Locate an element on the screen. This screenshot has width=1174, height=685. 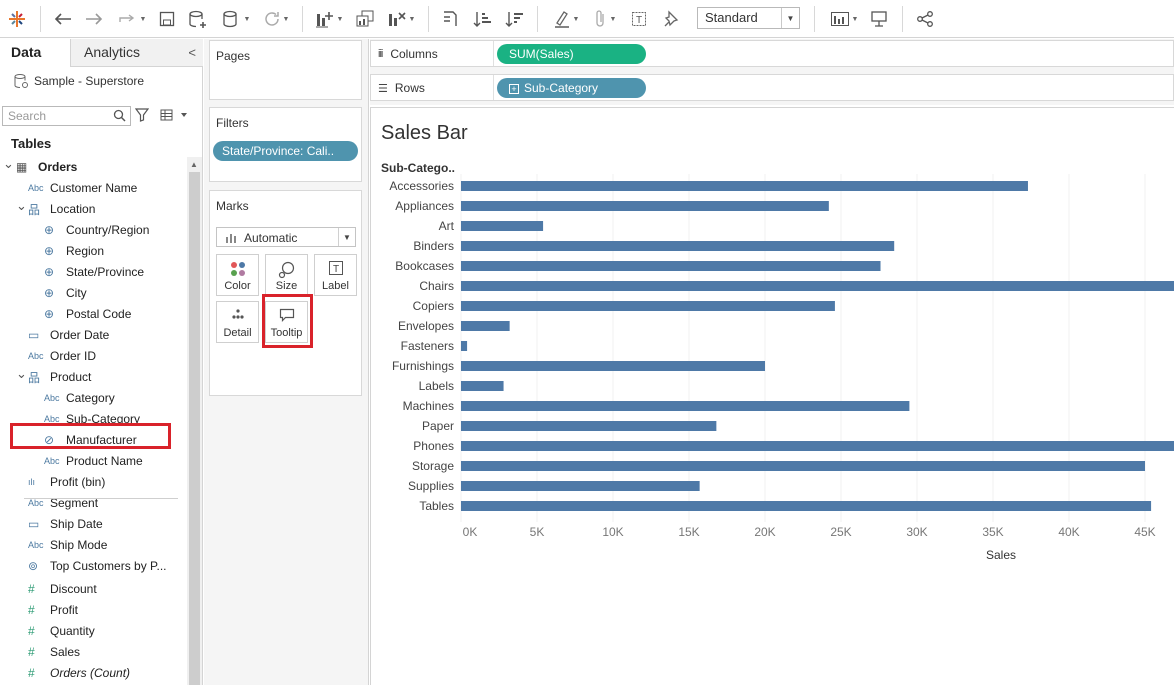
sort-ascending-icon is located at coordinates (483, 19).